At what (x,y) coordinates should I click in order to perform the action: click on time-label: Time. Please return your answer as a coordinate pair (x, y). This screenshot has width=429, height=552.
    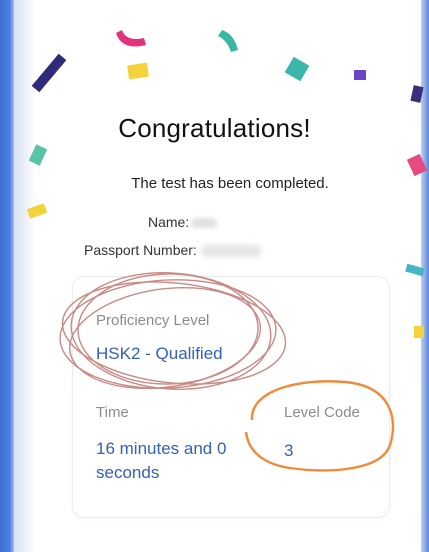
    Looking at the image, I should click on (112, 412).